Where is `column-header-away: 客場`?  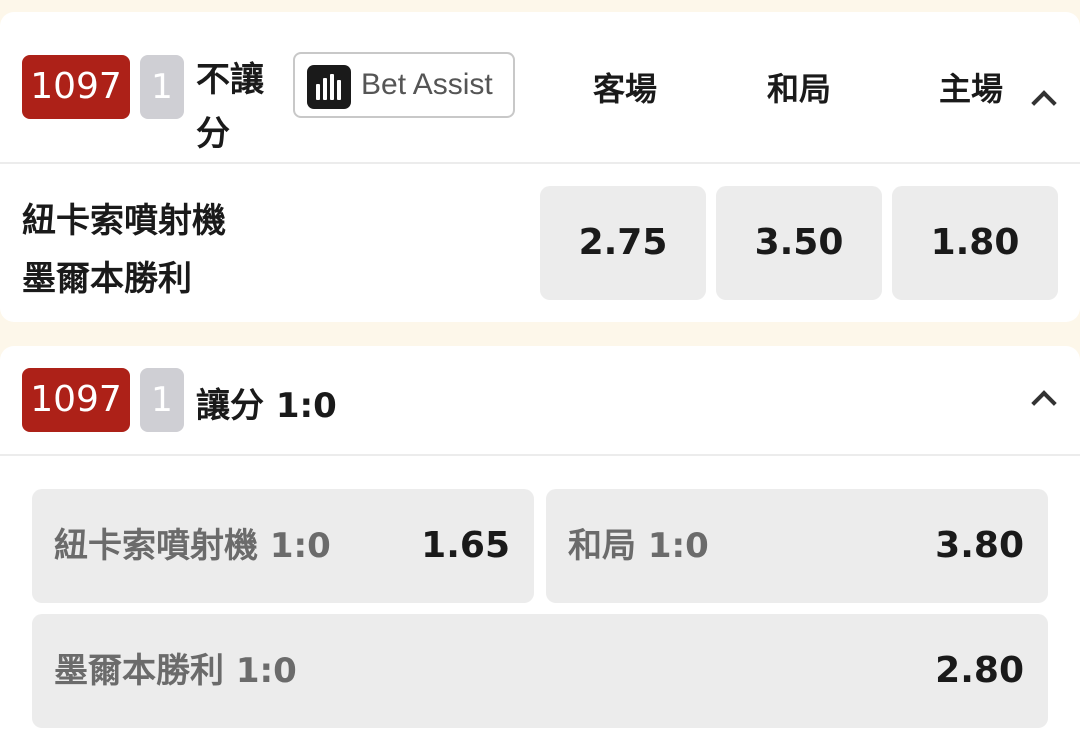
column-header-away: 客場 is located at coordinates (624, 89).